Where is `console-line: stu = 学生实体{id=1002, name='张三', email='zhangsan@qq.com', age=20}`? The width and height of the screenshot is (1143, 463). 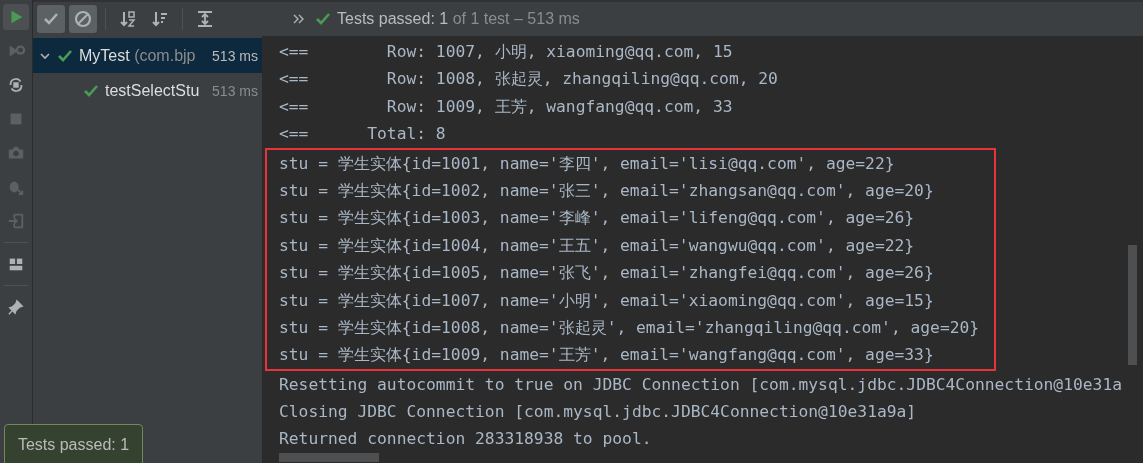
console-line: stu = 学生实体{id=1002, name='张三', email='zhangsan@qq.com', age=20} is located at coordinates (606, 190).